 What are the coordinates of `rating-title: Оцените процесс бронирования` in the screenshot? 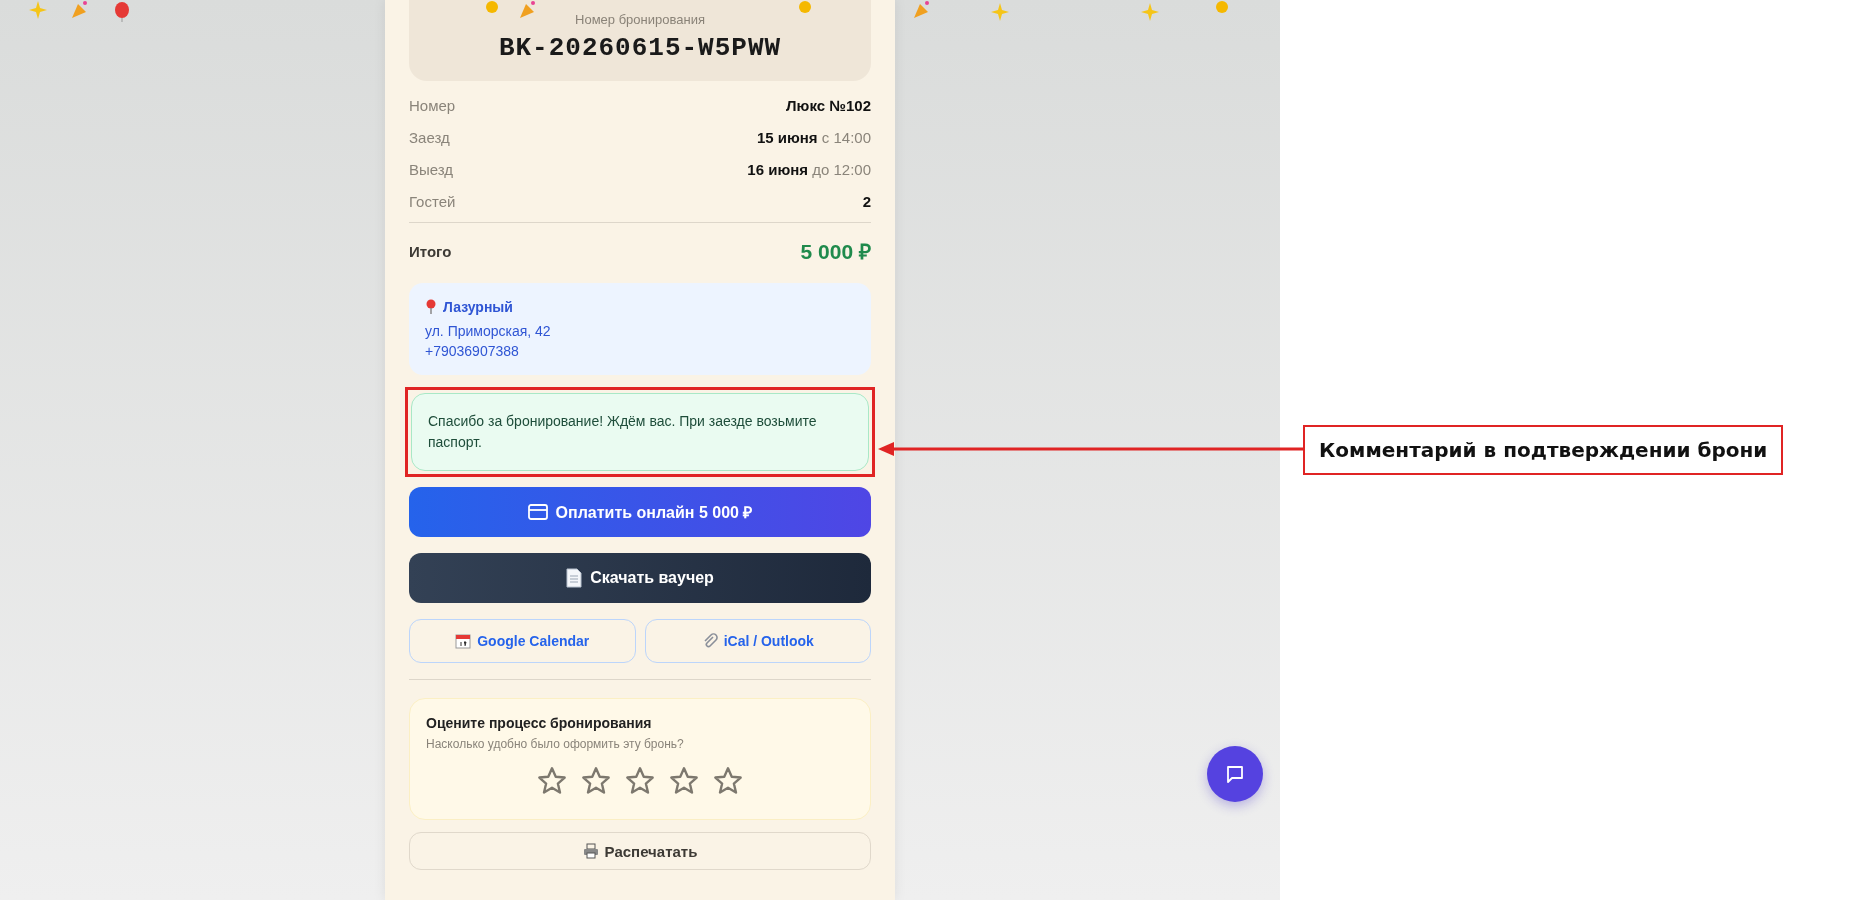 It's located at (539, 723).